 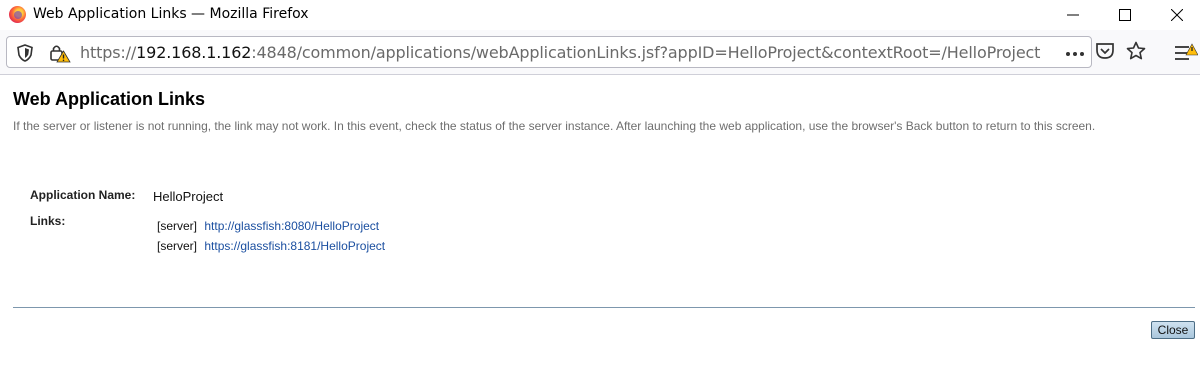 I want to click on application-name-value: HelloProject, so click(x=188, y=196).